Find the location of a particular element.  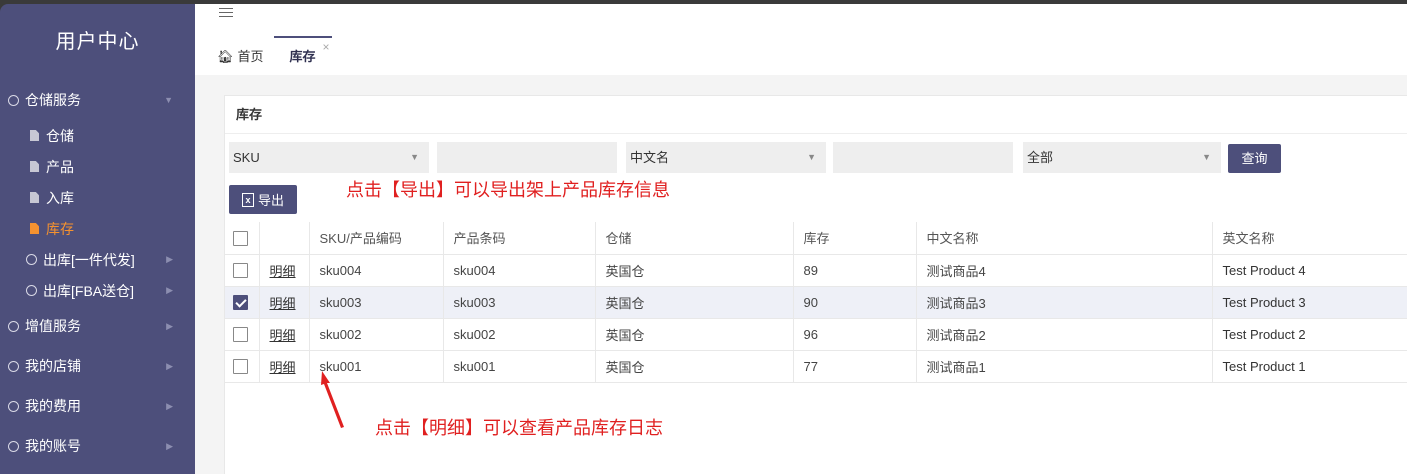

annotation-detail: 点击【明细】可以查看产品库存日志 is located at coordinates (519, 428).